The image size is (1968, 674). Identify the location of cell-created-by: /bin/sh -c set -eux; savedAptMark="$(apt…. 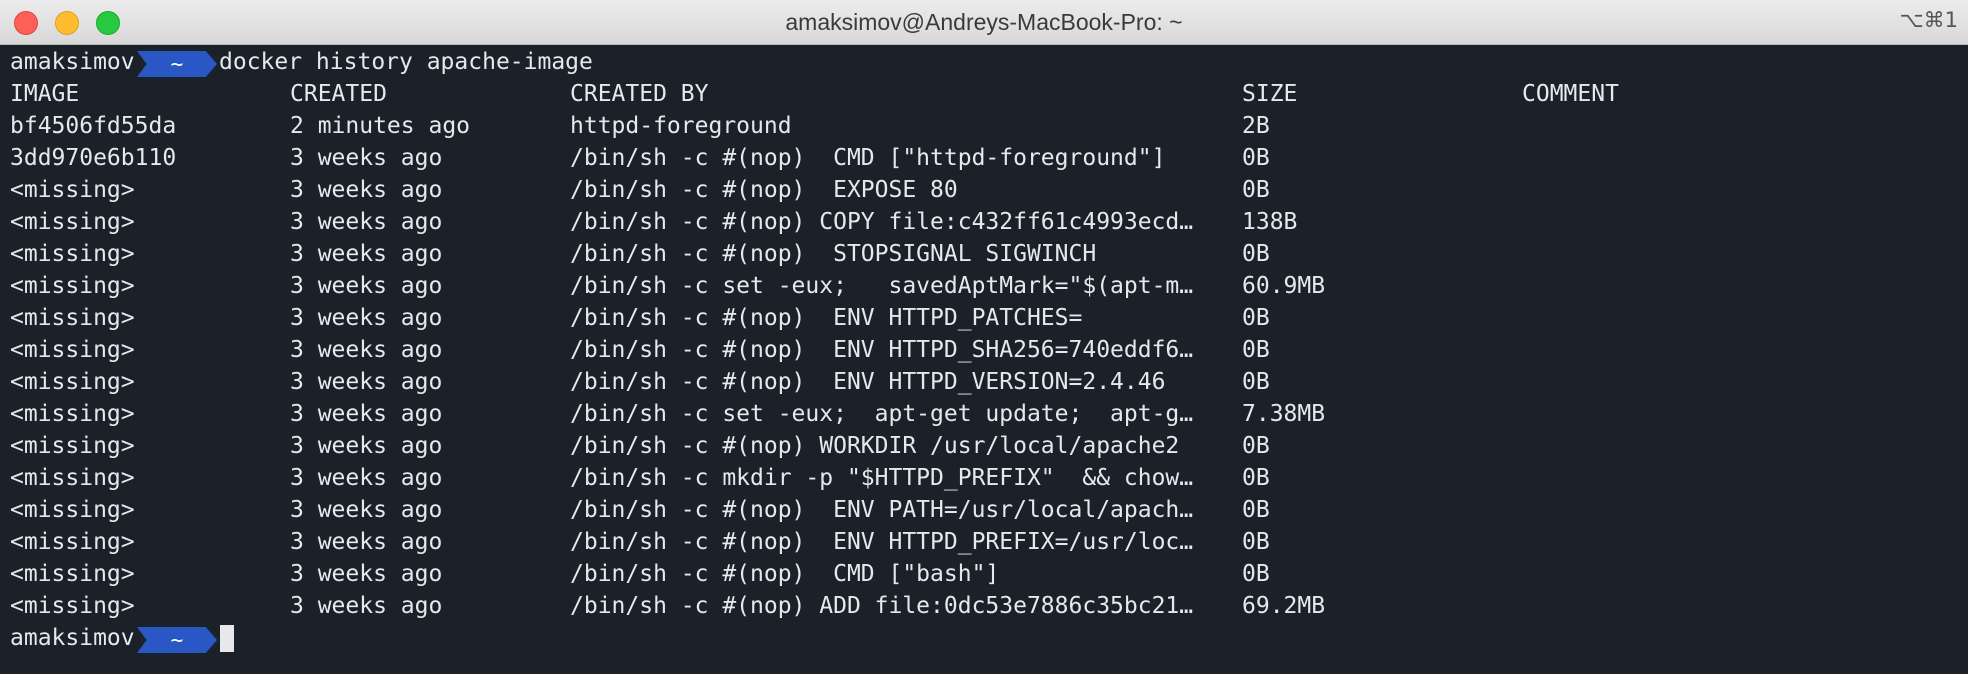
(882, 286).